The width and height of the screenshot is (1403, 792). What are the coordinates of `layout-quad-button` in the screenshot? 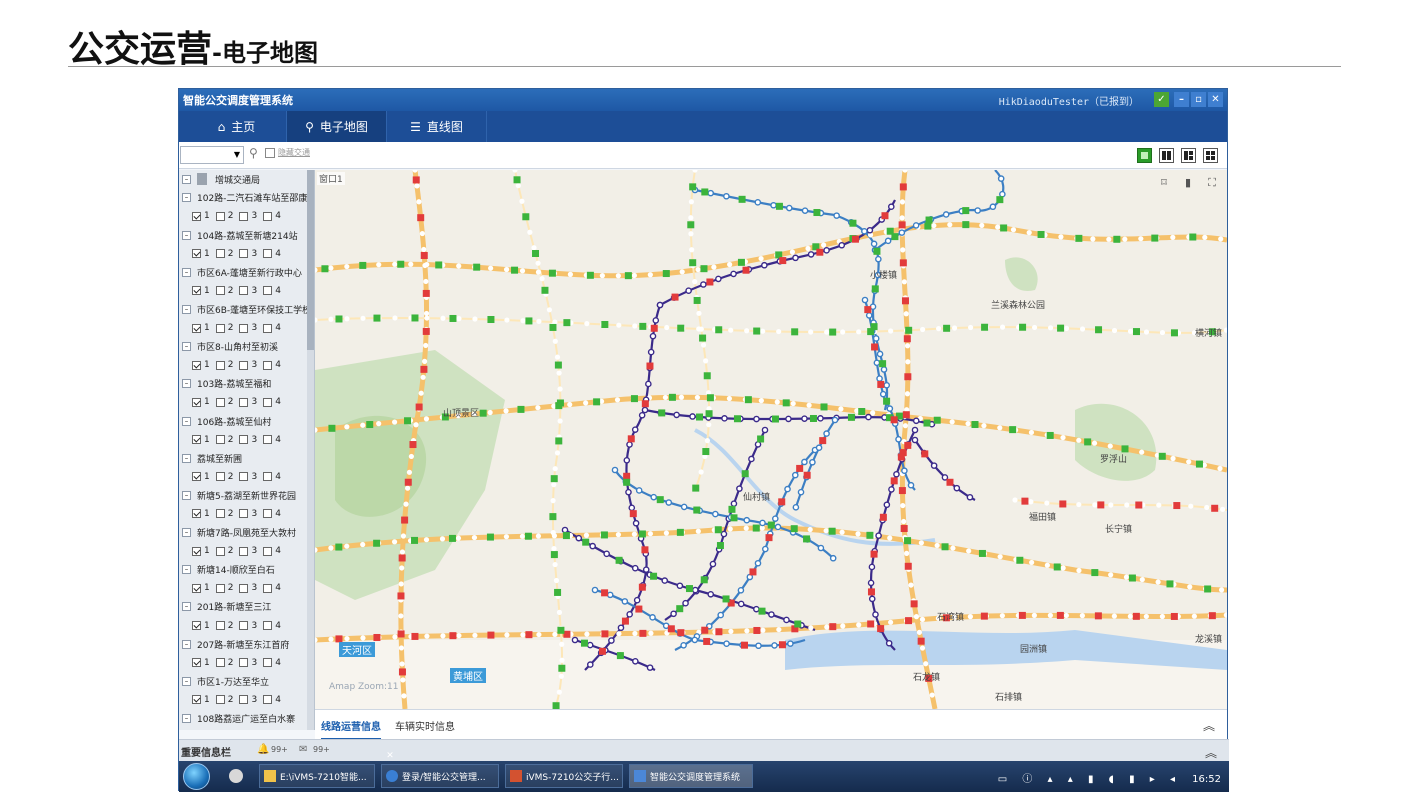 It's located at (1210, 155).